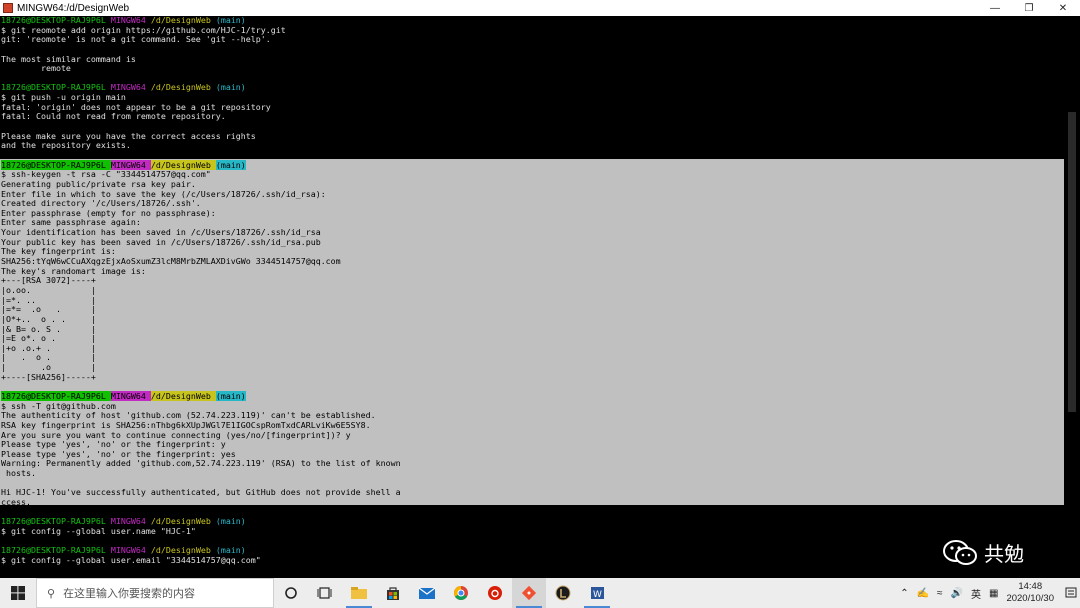  Describe the element at coordinates (98, 530) in the screenshot. I see `command-line: $ git config --global user.name "HJC-1"` at that location.